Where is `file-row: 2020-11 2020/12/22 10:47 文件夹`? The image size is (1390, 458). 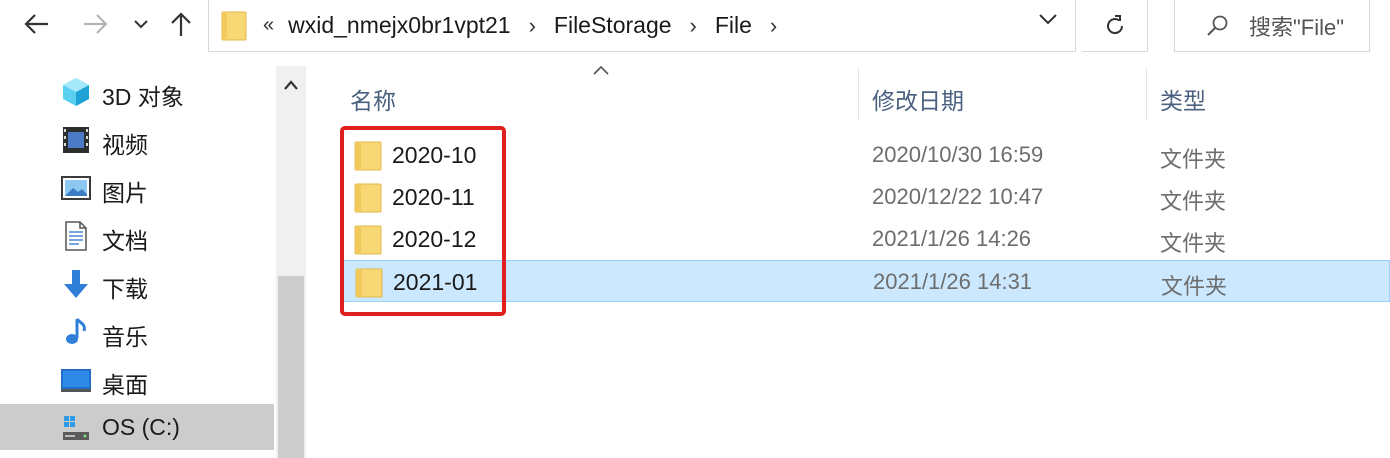 file-row: 2020-11 2020/12/22 10:47 文件夹 is located at coordinates (866, 197).